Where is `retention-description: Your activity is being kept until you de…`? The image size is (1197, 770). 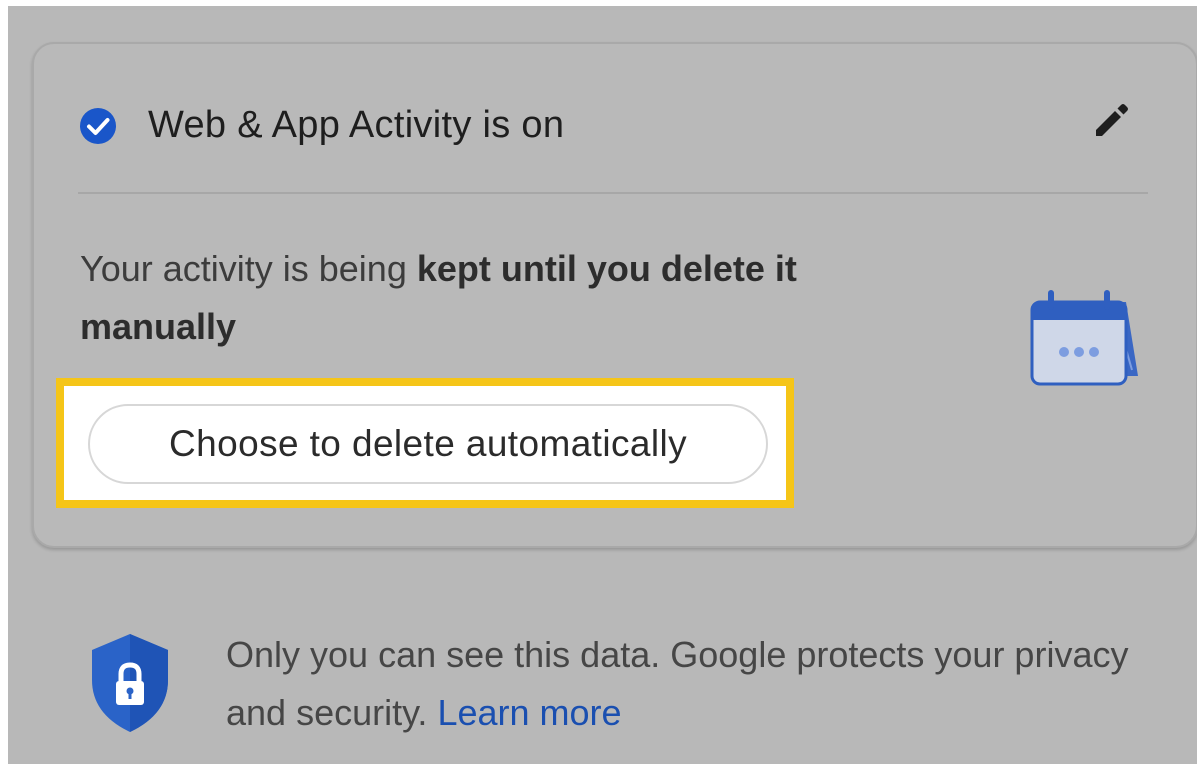 retention-description: Your activity is being kept until you de… is located at coordinates (520, 298).